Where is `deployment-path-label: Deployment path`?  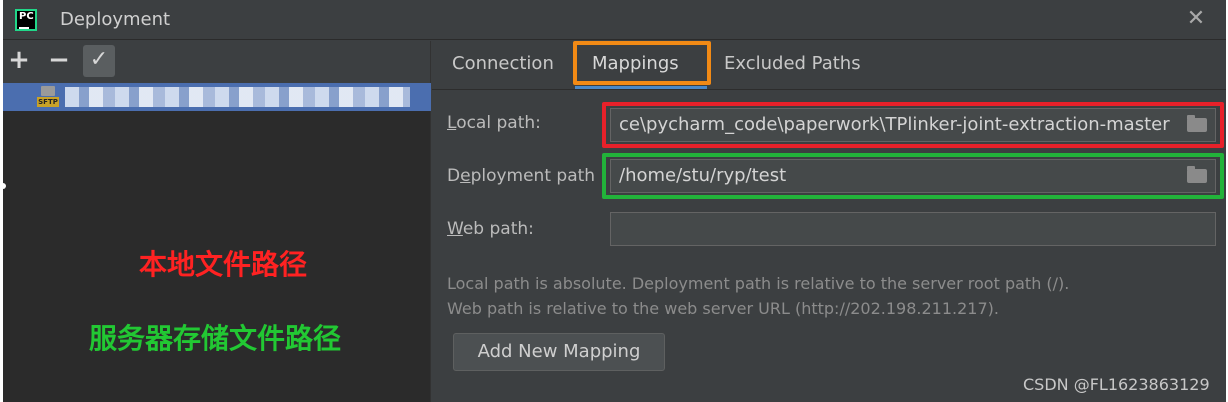
deployment-path-label: Deployment path is located at coordinates (521, 176).